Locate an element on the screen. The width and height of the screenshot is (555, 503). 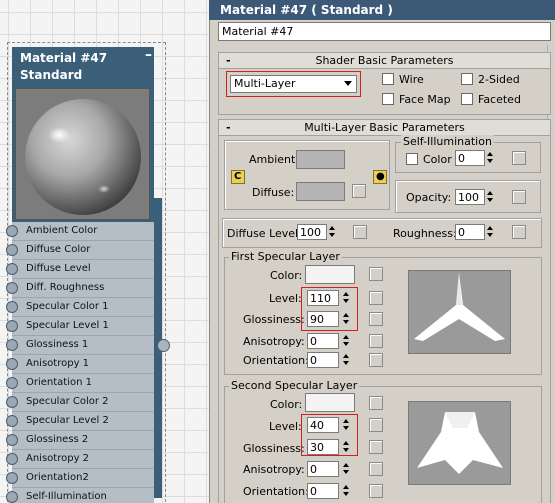
slot-diffuse-level: Diffuse Level is located at coordinates (80, 269).